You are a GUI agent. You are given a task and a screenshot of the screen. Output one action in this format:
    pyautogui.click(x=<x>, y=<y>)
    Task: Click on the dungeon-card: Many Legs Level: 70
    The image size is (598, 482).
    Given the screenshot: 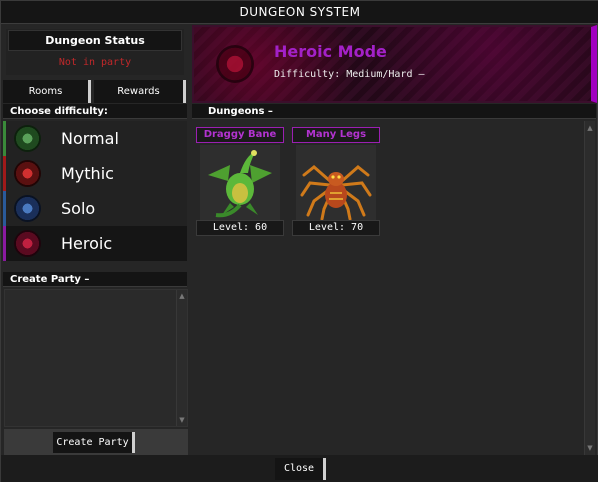 What is the action you would take?
    pyautogui.click(x=336, y=181)
    